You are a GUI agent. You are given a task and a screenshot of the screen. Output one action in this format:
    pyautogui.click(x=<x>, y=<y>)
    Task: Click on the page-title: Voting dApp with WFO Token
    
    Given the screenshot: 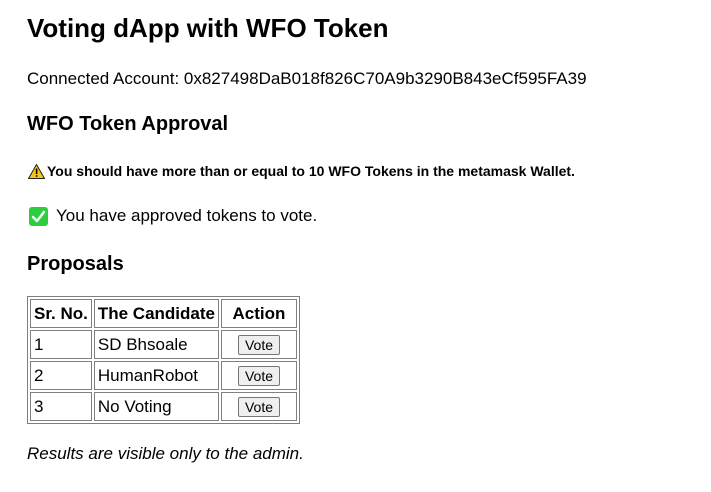 What is the action you would take?
    pyautogui.click(x=208, y=28)
    